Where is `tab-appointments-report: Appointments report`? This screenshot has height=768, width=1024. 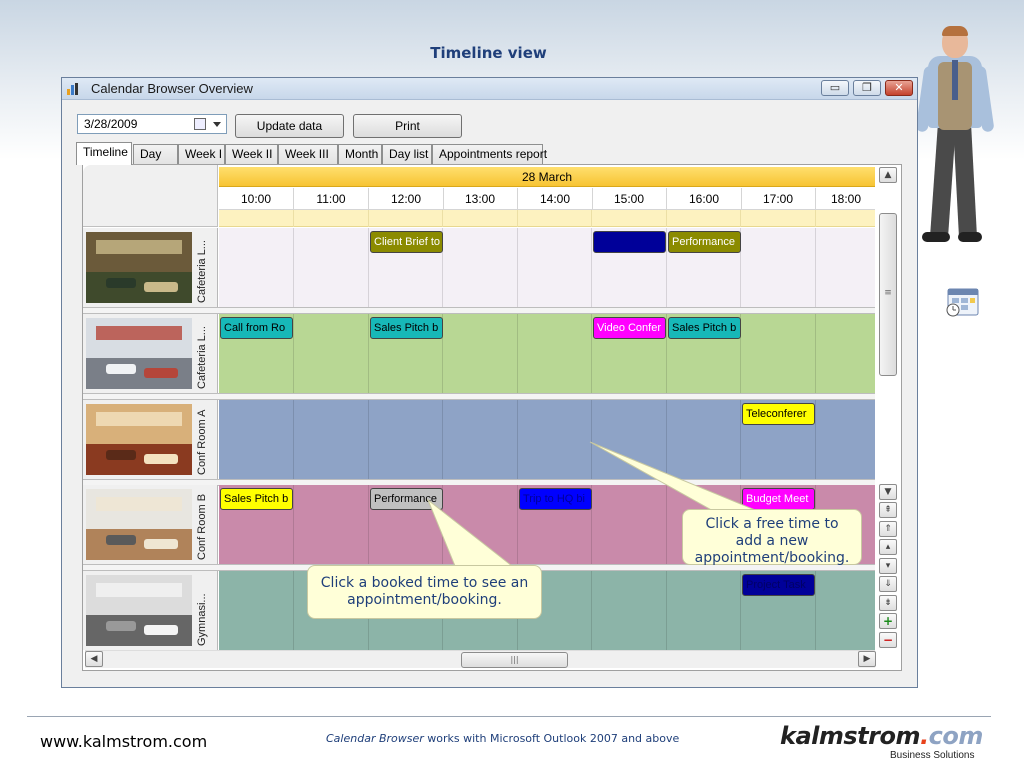 tab-appointments-report: Appointments report is located at coordinates (489, 154).